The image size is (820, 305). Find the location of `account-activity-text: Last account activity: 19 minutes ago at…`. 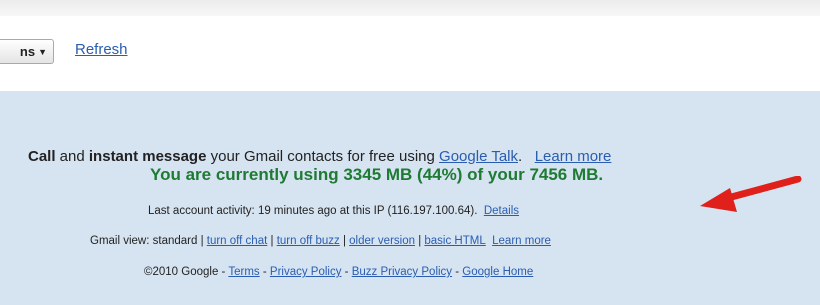

account-activity-text: Last account activity: 19 minutes ago at… is located at coordinates (313, 211).